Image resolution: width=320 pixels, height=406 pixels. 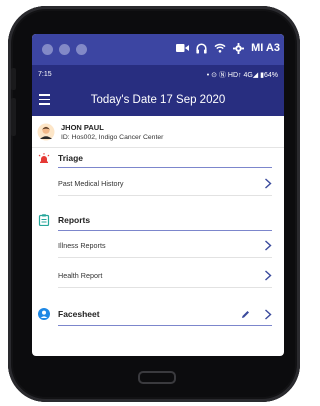 I want to click on clipboard-icon, so click(x=44, y=220).